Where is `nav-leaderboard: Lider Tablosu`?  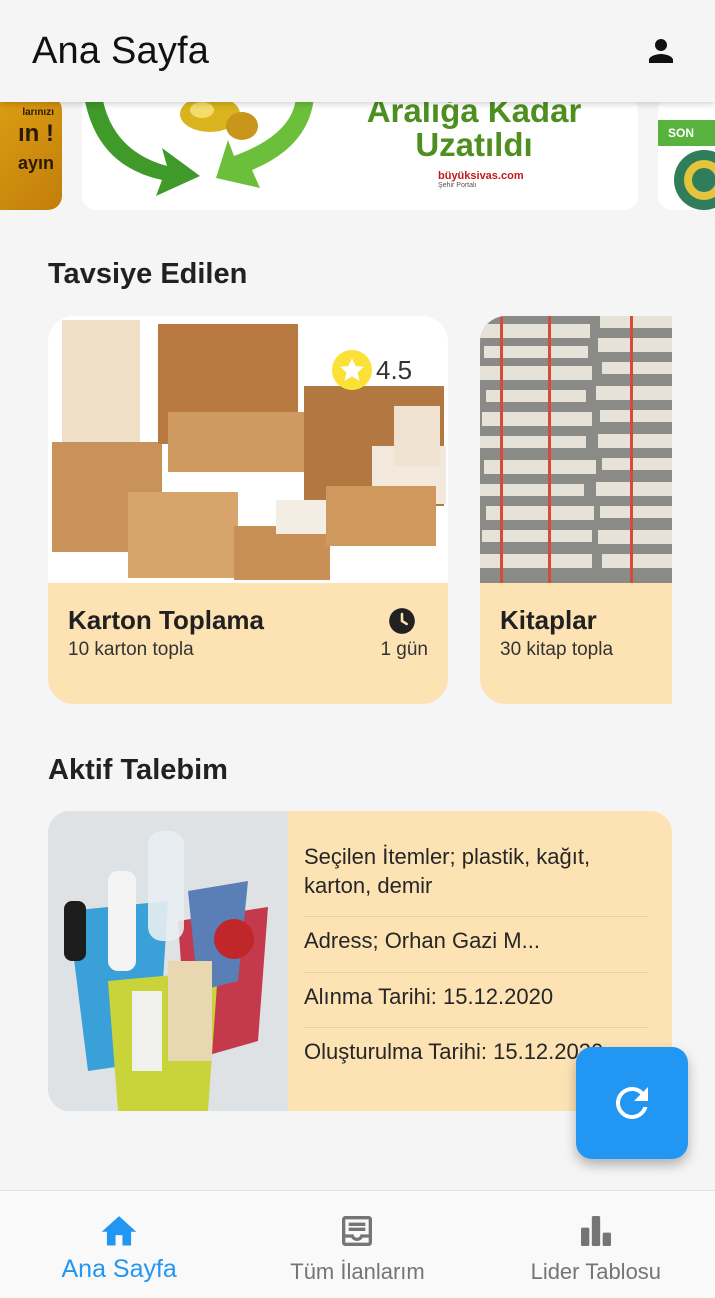
nav-leaderboard: Lider Tablosu is located at coordinates (596, 1244).